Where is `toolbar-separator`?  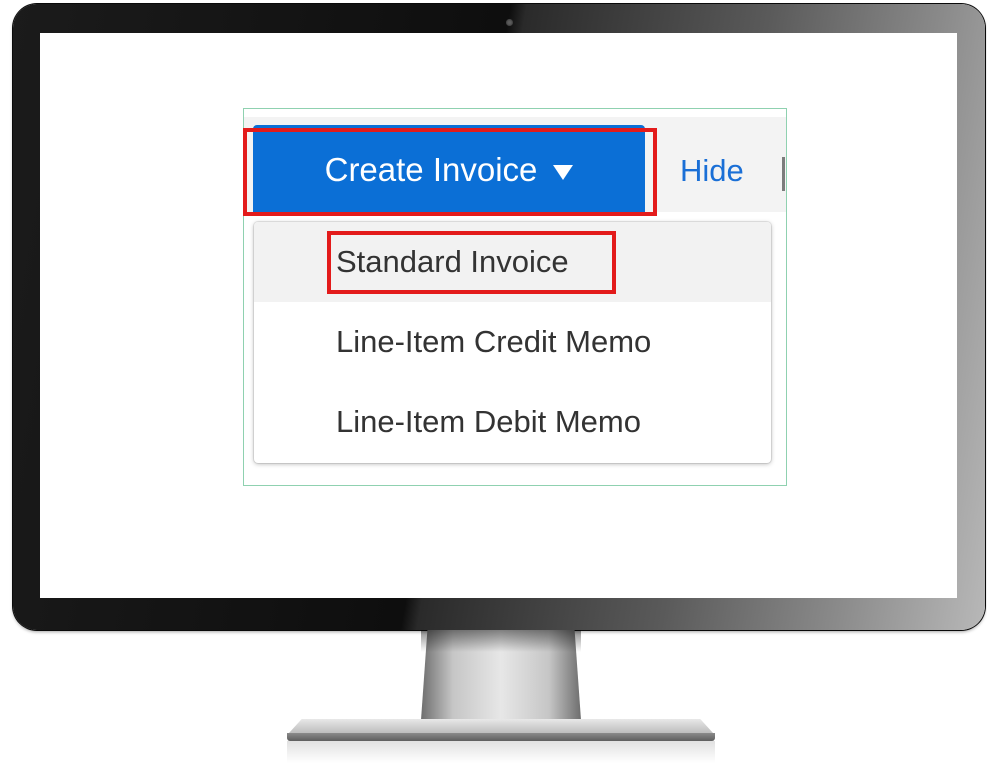 toolbar-separator is located at coordinates (783, 174).